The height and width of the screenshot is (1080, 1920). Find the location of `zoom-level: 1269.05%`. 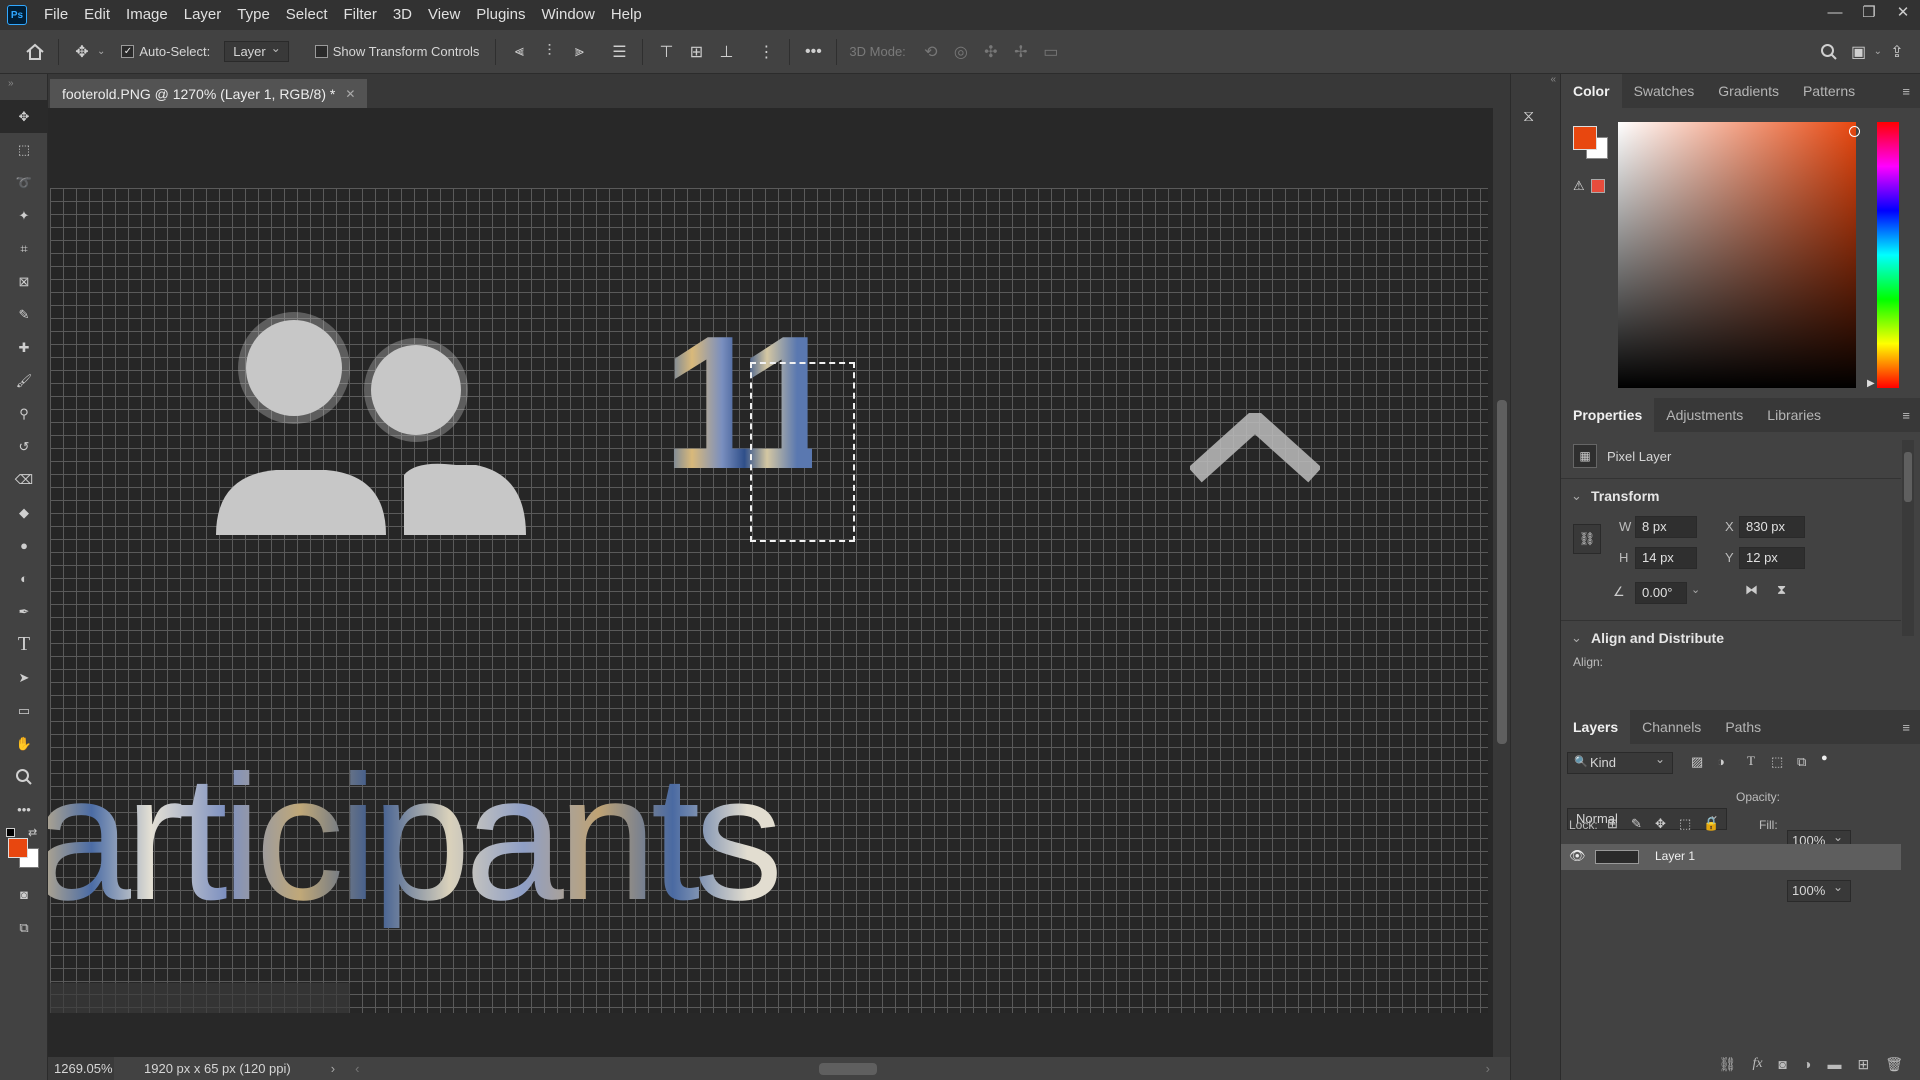

zoom-level: 1269.05% is located at coordinates (81, 1068).